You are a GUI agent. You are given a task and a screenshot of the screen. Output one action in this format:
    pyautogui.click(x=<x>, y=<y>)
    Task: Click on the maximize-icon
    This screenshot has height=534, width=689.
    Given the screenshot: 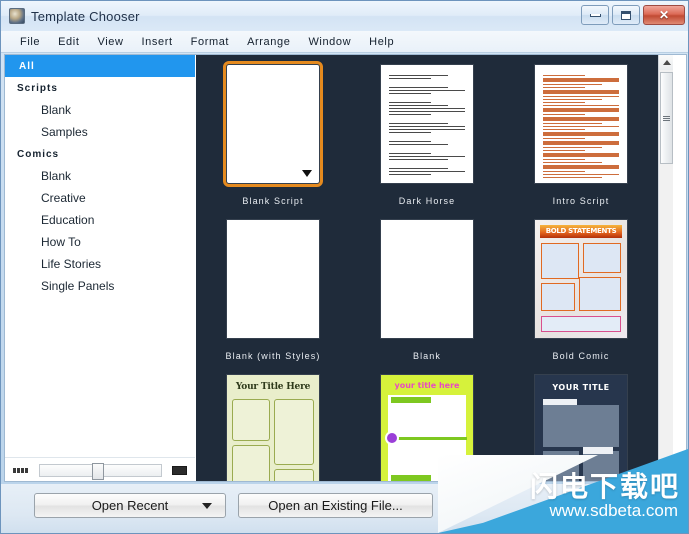 What is the action you would take?
    pyautogui.click(x=626, y=15)
    